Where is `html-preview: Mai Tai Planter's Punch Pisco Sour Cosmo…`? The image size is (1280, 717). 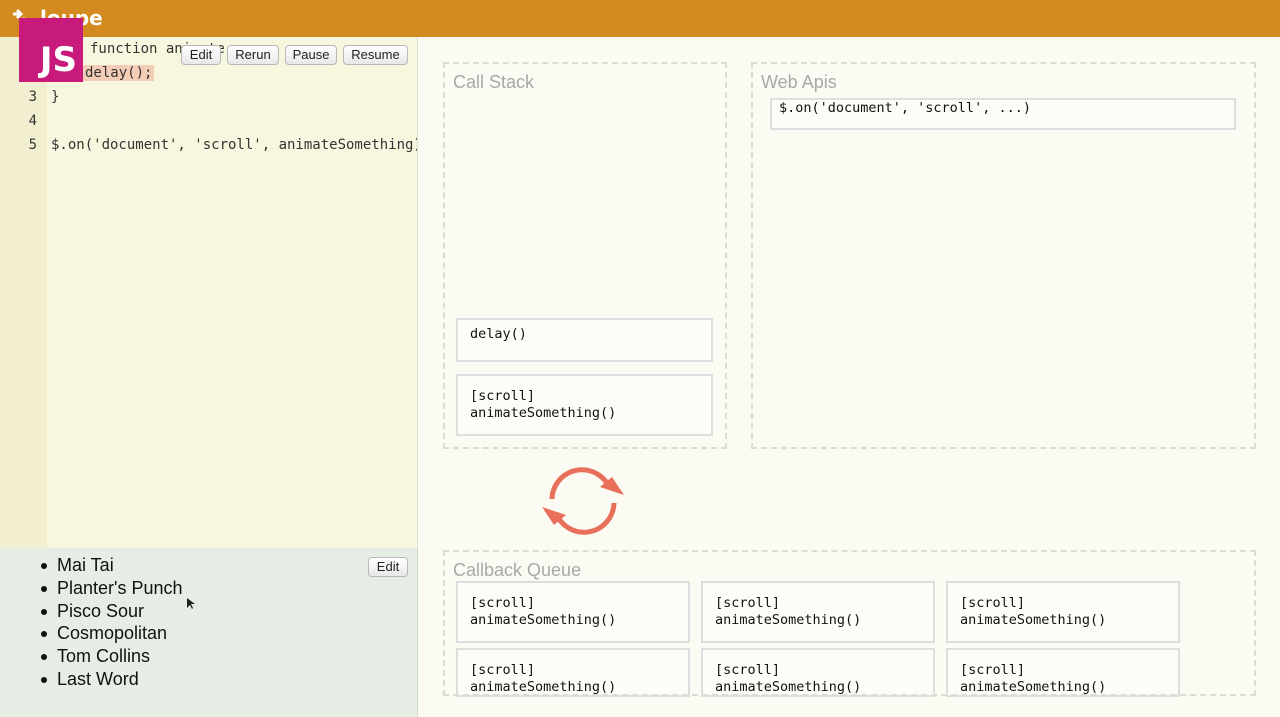 html-preview: Mai Tai Planter's Punch Pisco Sour Cosmo… is located at coordinates (209, 632).